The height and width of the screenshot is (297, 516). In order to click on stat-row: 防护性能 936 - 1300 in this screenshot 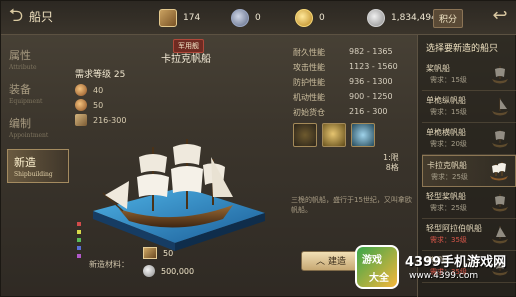, I will do `click(352, 83)`.